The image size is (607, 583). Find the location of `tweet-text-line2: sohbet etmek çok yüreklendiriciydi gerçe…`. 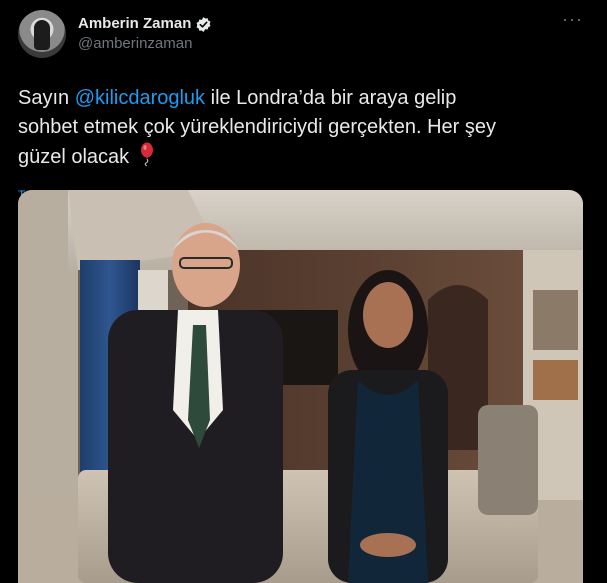

tweet-text-line2: sohbet etmek çok yüreklendiriciydi gerçe… is located at coordinates (257, 127).